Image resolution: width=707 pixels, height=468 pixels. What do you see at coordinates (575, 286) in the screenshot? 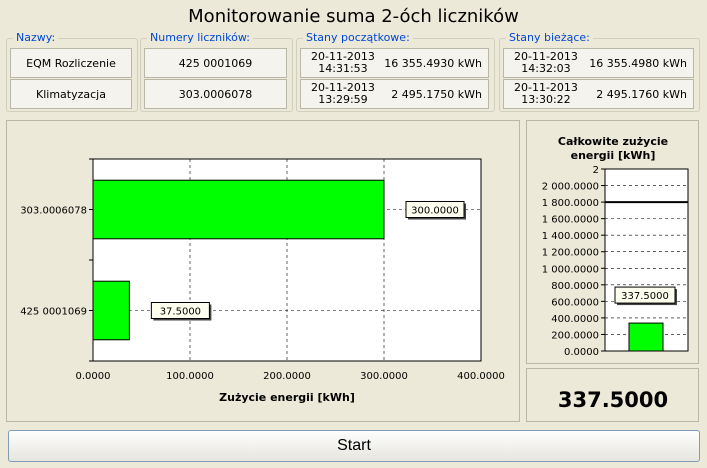
I see `y-tick-label: 800.0000` at bounding box center [575, 286].